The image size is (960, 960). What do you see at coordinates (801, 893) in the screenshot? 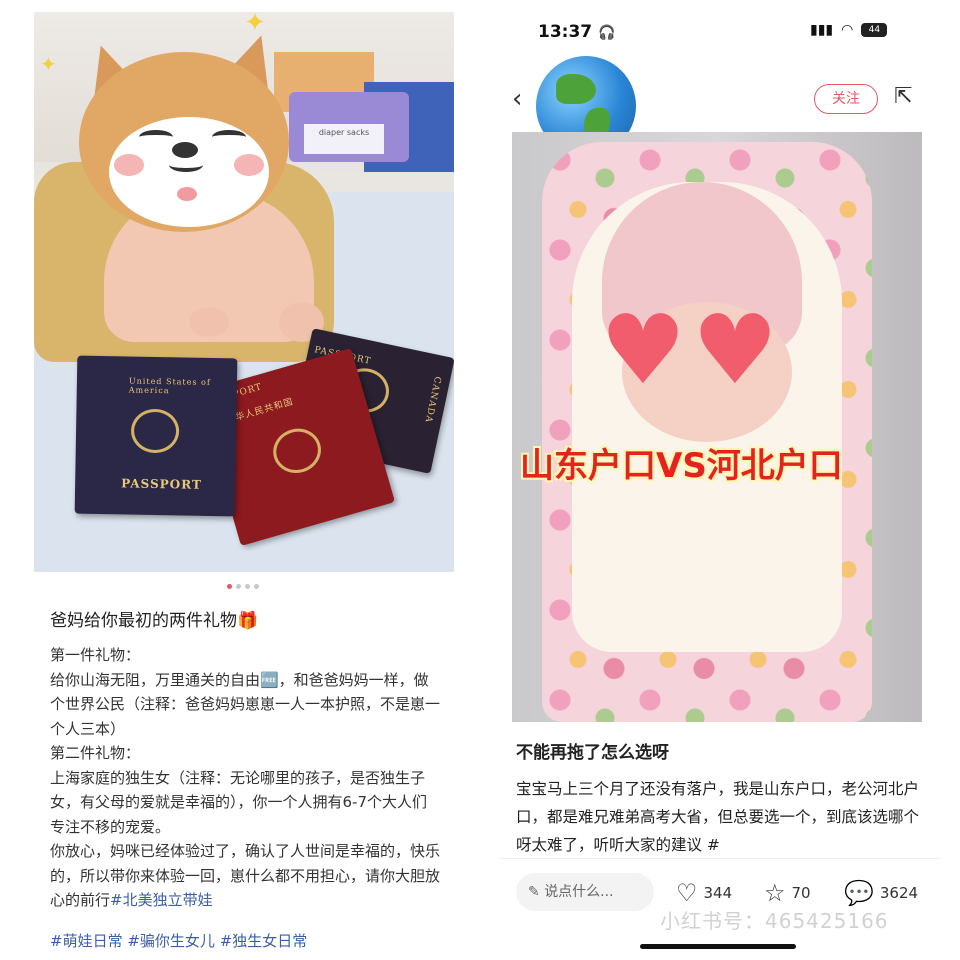
I see `collect-count: 70` at bounding box center [801, 893].